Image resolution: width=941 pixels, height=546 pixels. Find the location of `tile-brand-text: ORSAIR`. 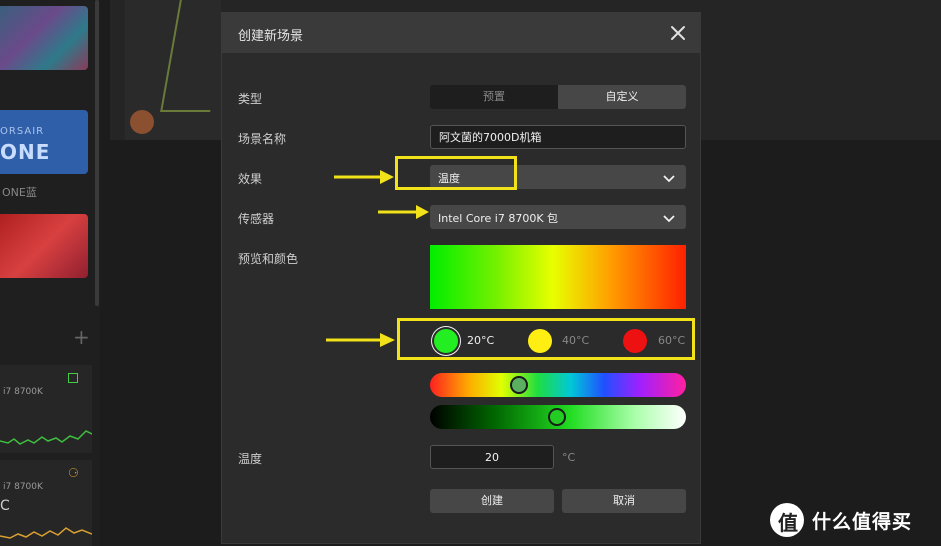

tile-brand-text: ORSAIR is located at coordinates (22, 131).